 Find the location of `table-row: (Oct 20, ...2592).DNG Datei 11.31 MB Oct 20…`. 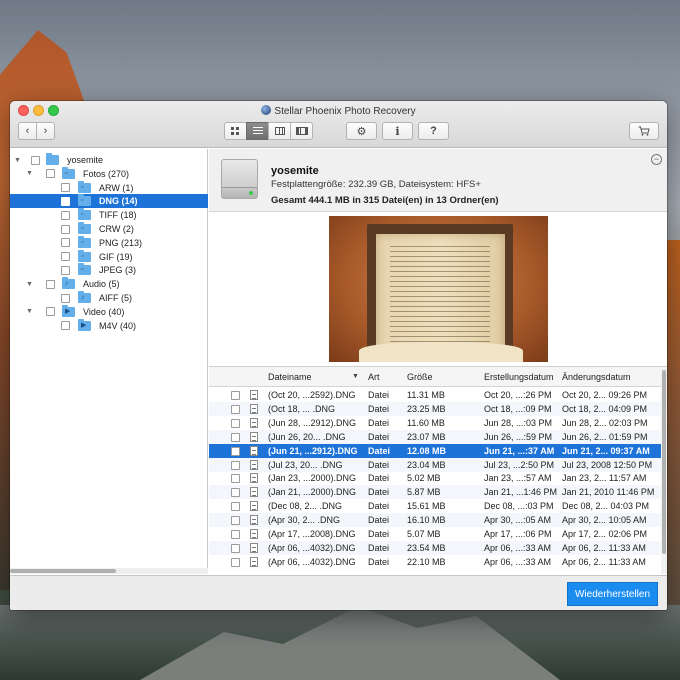

table-row: (Oct 20, ...2592).DNG Datei 11.31 MB Oct 20… is located at coordinates (435, 395).